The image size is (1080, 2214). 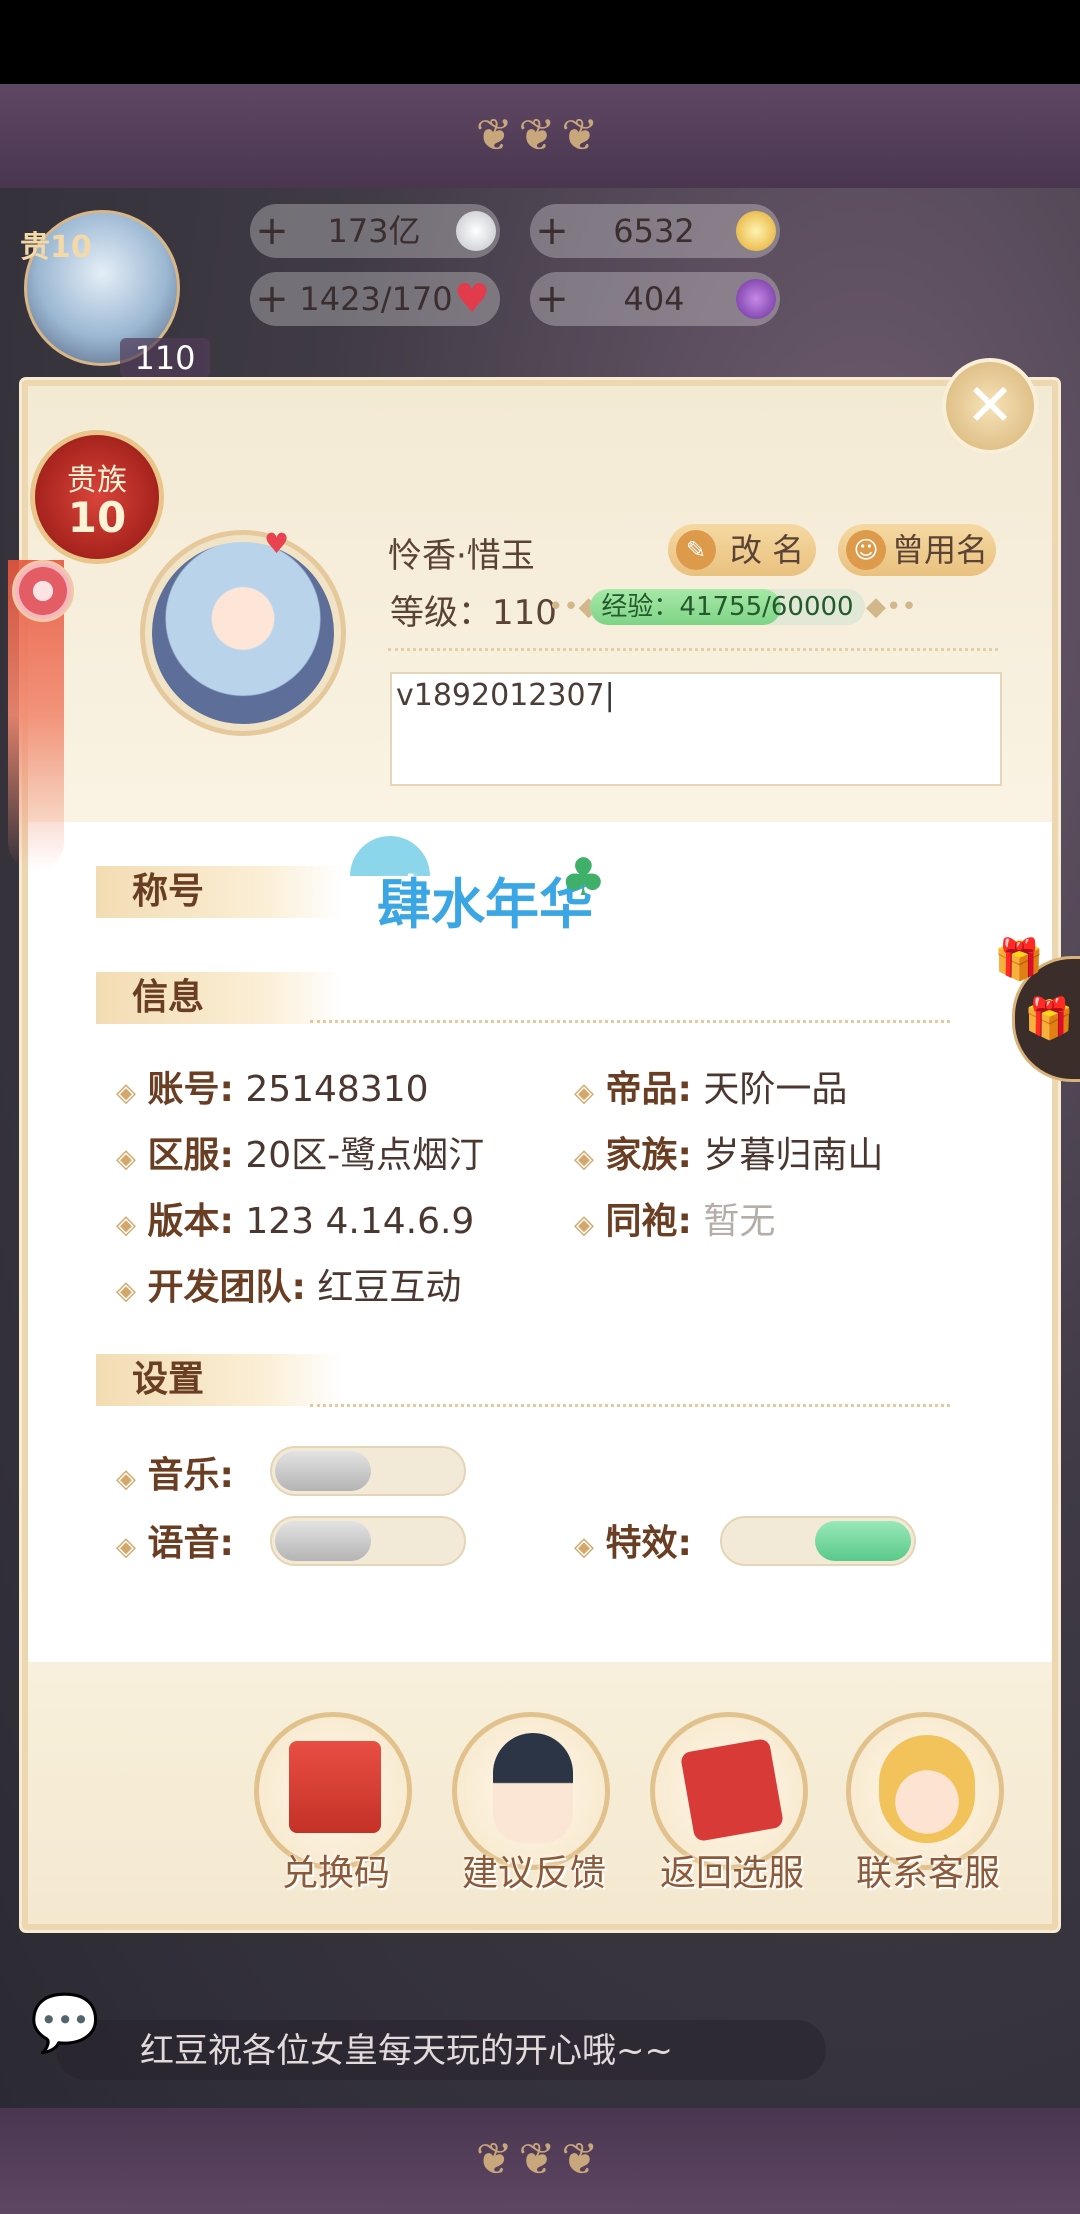 I want to click on customer-service-label: 联系客服, so click(x=927, y=1873).